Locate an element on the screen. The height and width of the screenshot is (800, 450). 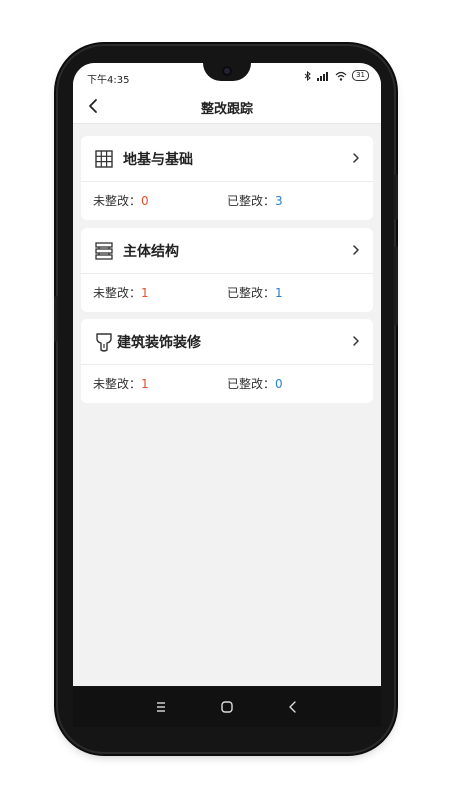
category-header: 地基与基础 is located at coordinates (227, 159).